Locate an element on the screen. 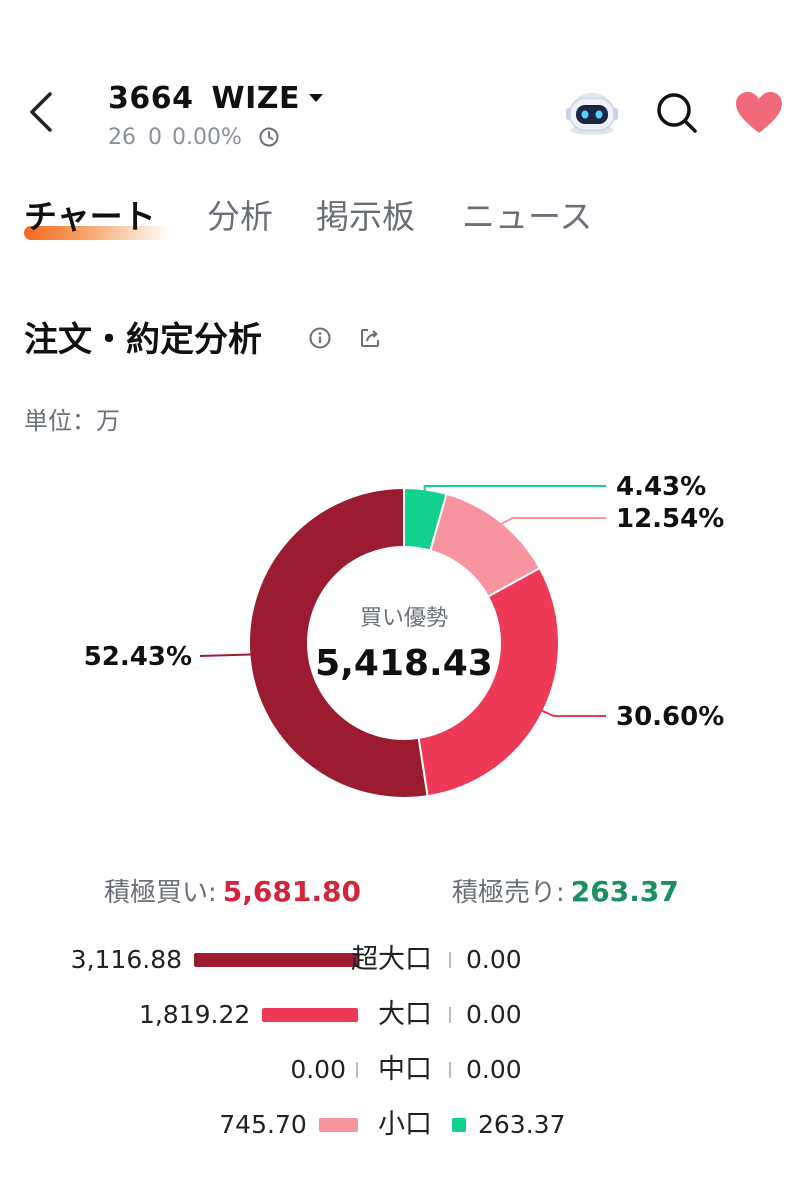 The image size is (808, 1200). heart-icon is located at coordinates (759, 113).